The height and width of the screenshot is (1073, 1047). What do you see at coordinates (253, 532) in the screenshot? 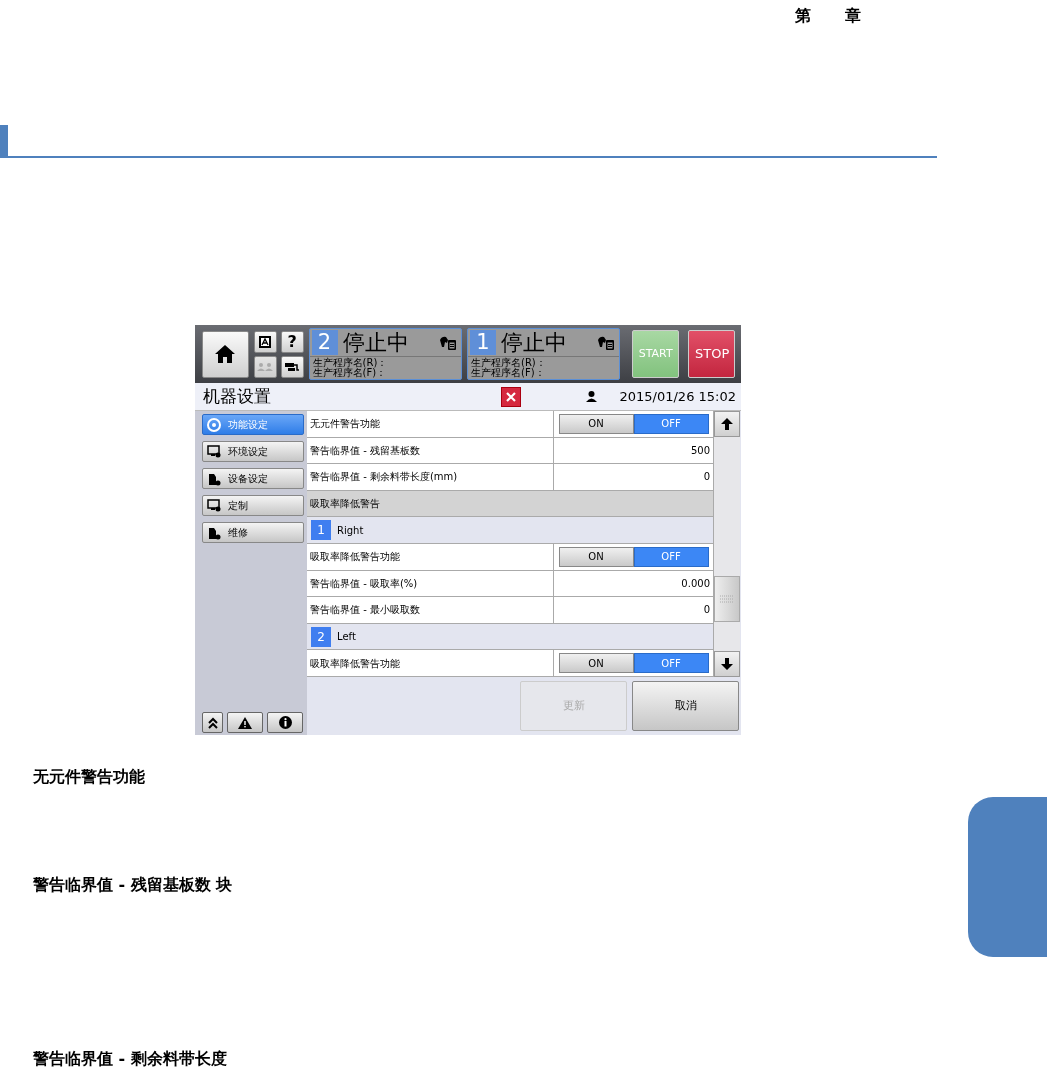
I see `sidebar-item: 维修` at bounding box center [253, 532].